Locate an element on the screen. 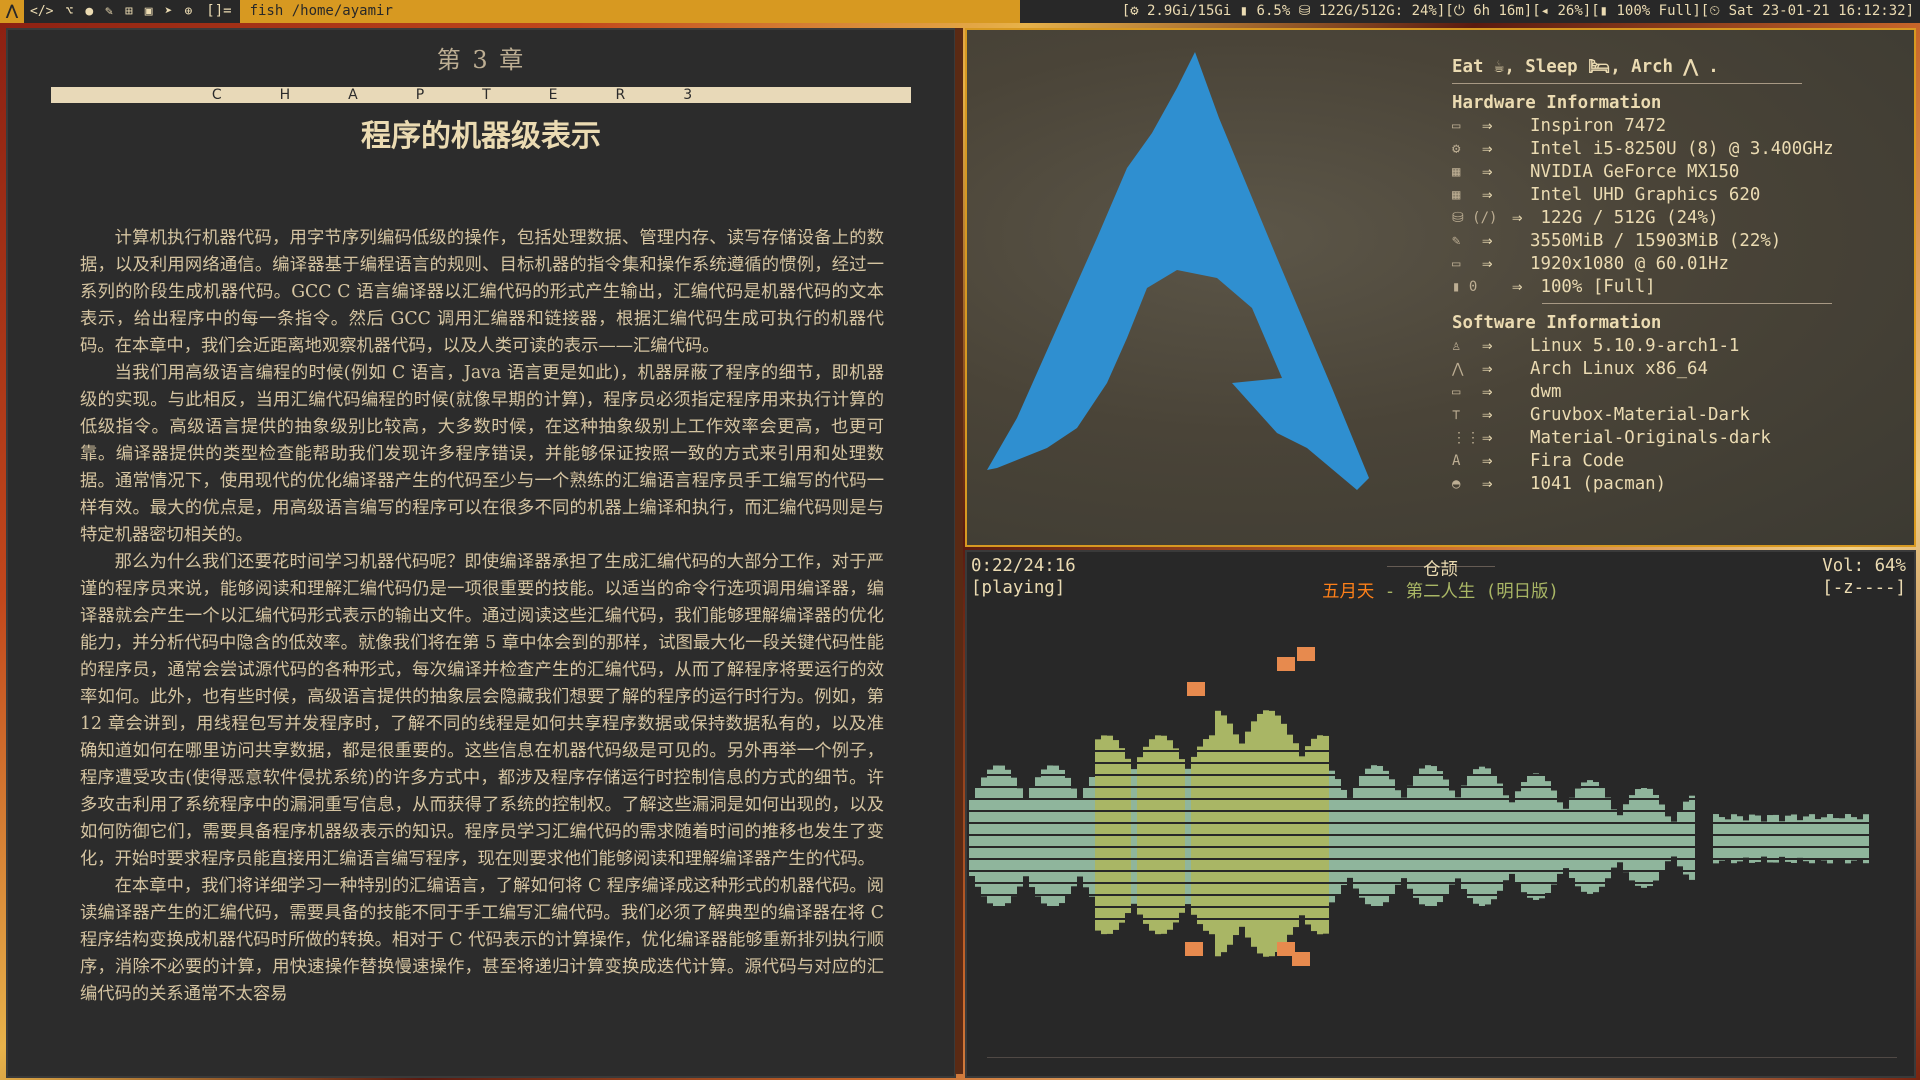 The width and height of the screenshot is (1920, 1080). chat-icon: ● is located at coordinates (89, 11).